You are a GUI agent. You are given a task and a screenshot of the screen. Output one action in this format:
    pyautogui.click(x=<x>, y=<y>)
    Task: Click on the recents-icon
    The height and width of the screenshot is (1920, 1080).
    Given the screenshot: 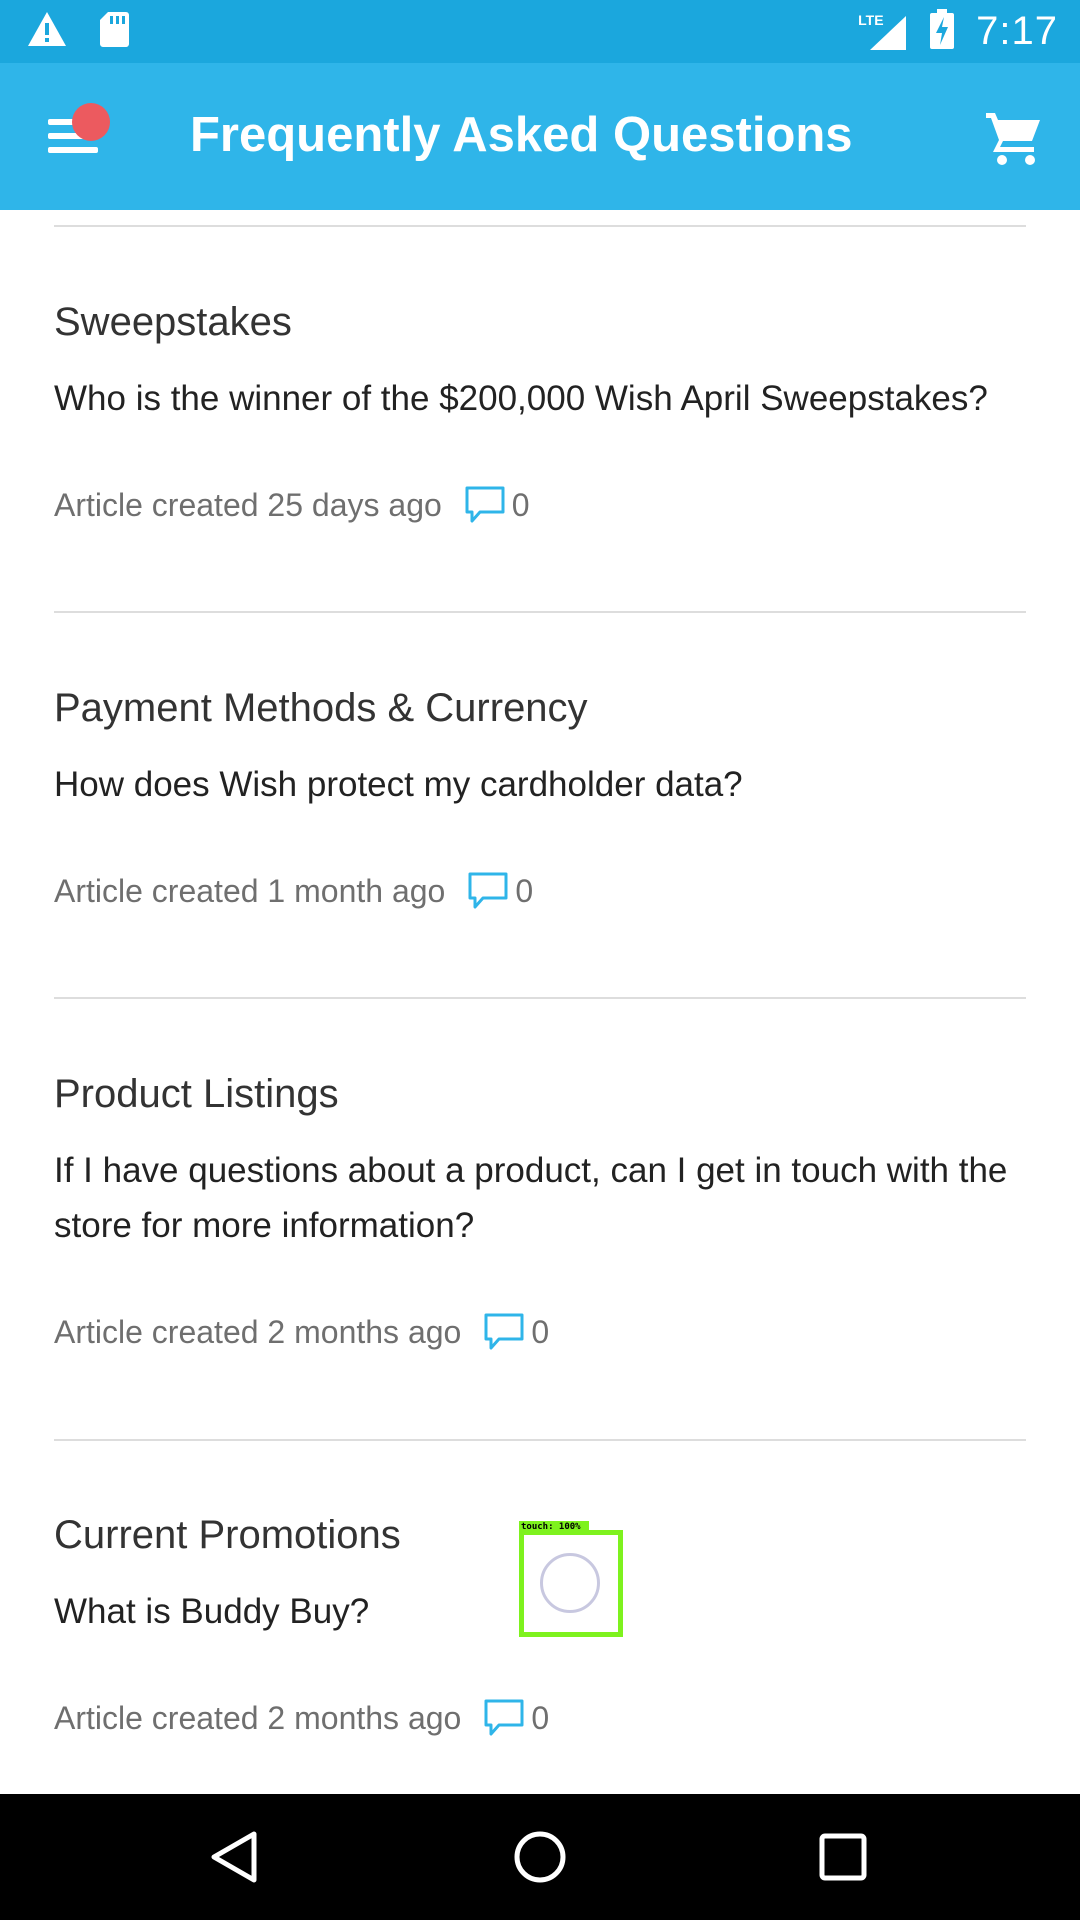 What is the action you would take?
    pyautogui.click(x=843, y=1864)
    